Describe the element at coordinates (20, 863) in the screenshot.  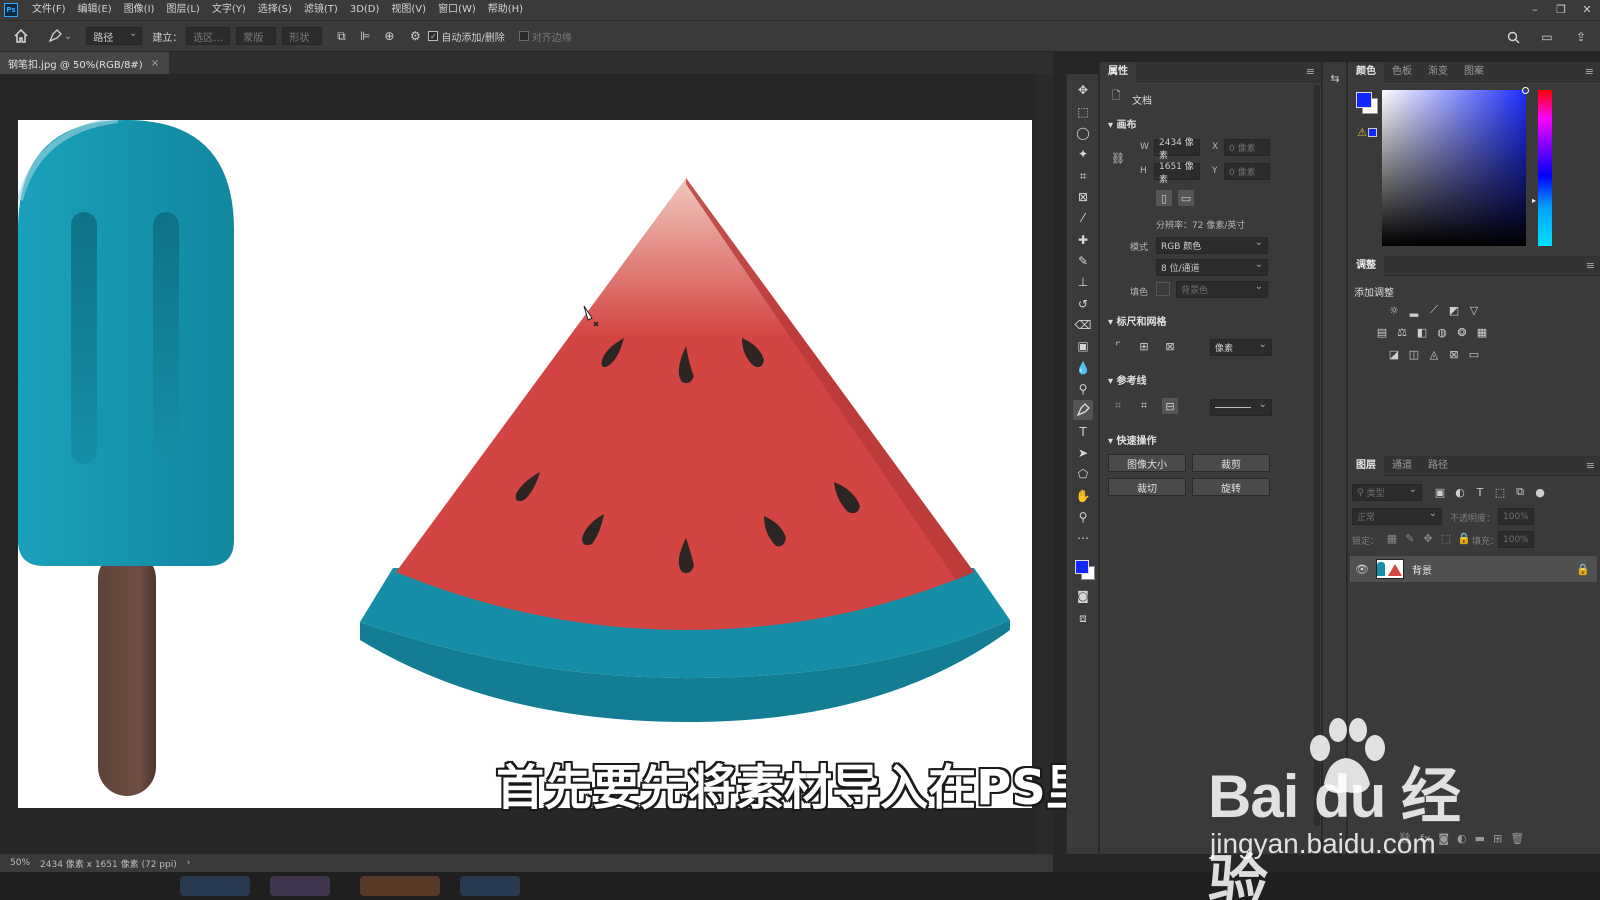
I see `zoom-level: 50%` at that location.